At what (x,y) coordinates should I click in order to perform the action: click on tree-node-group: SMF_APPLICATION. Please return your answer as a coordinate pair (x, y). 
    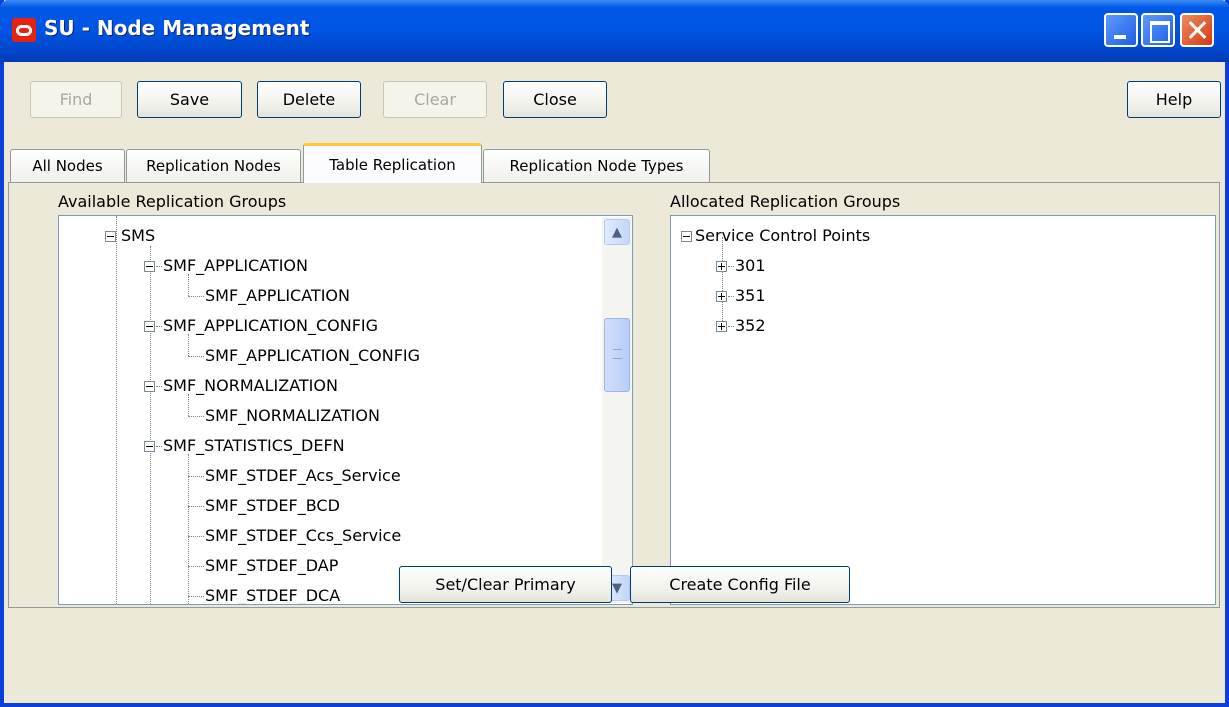
    Looking at the image, I should click on (235, 266).